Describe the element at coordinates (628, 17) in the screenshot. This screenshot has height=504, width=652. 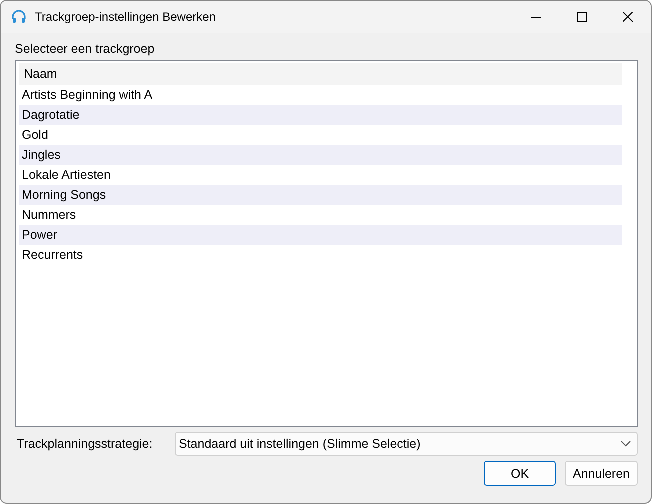
I see `close-icon` at that location.